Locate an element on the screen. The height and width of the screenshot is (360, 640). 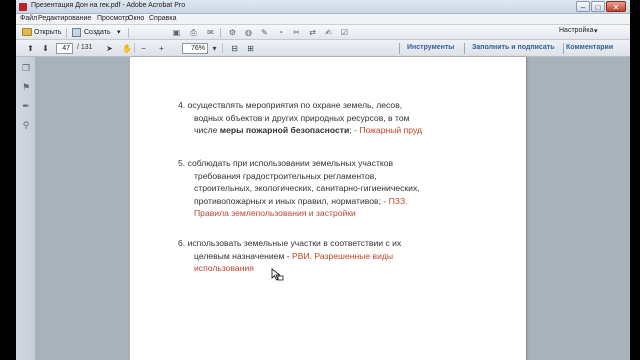
zoom-input: 76% is located at coordinates (195, 48).